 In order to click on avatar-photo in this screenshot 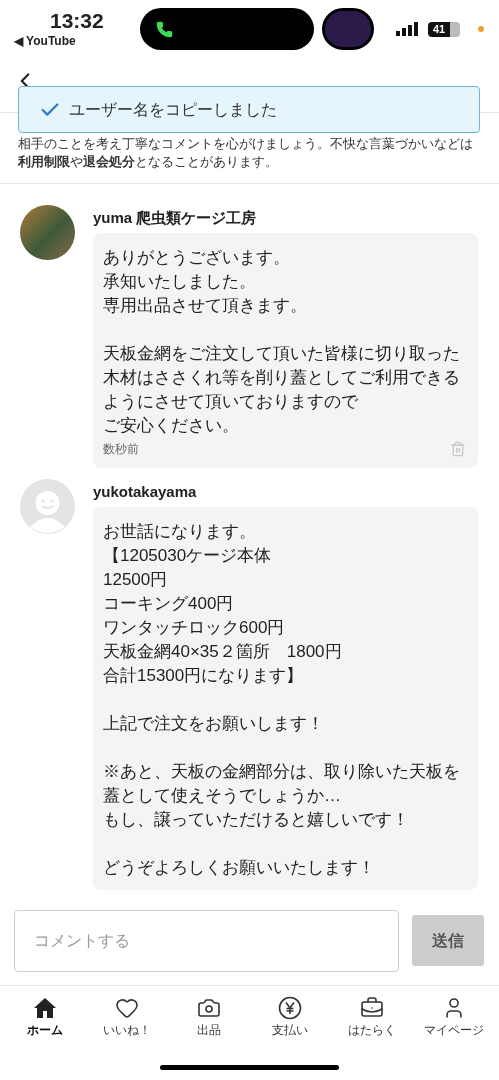, I will do `click(47, 232)`.